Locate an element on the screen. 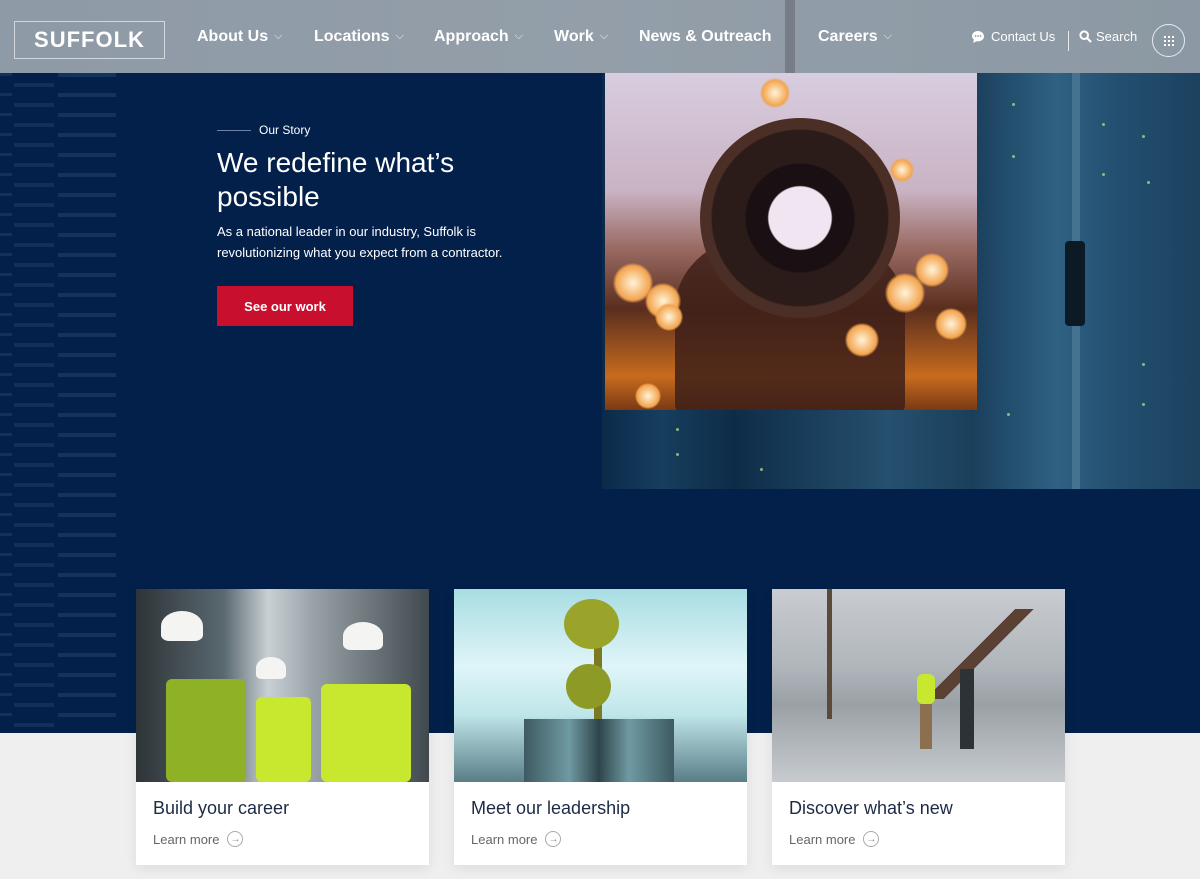 This screenshot has width=1200, height=879. nav-label: Work is located at coordinates (574, 36).